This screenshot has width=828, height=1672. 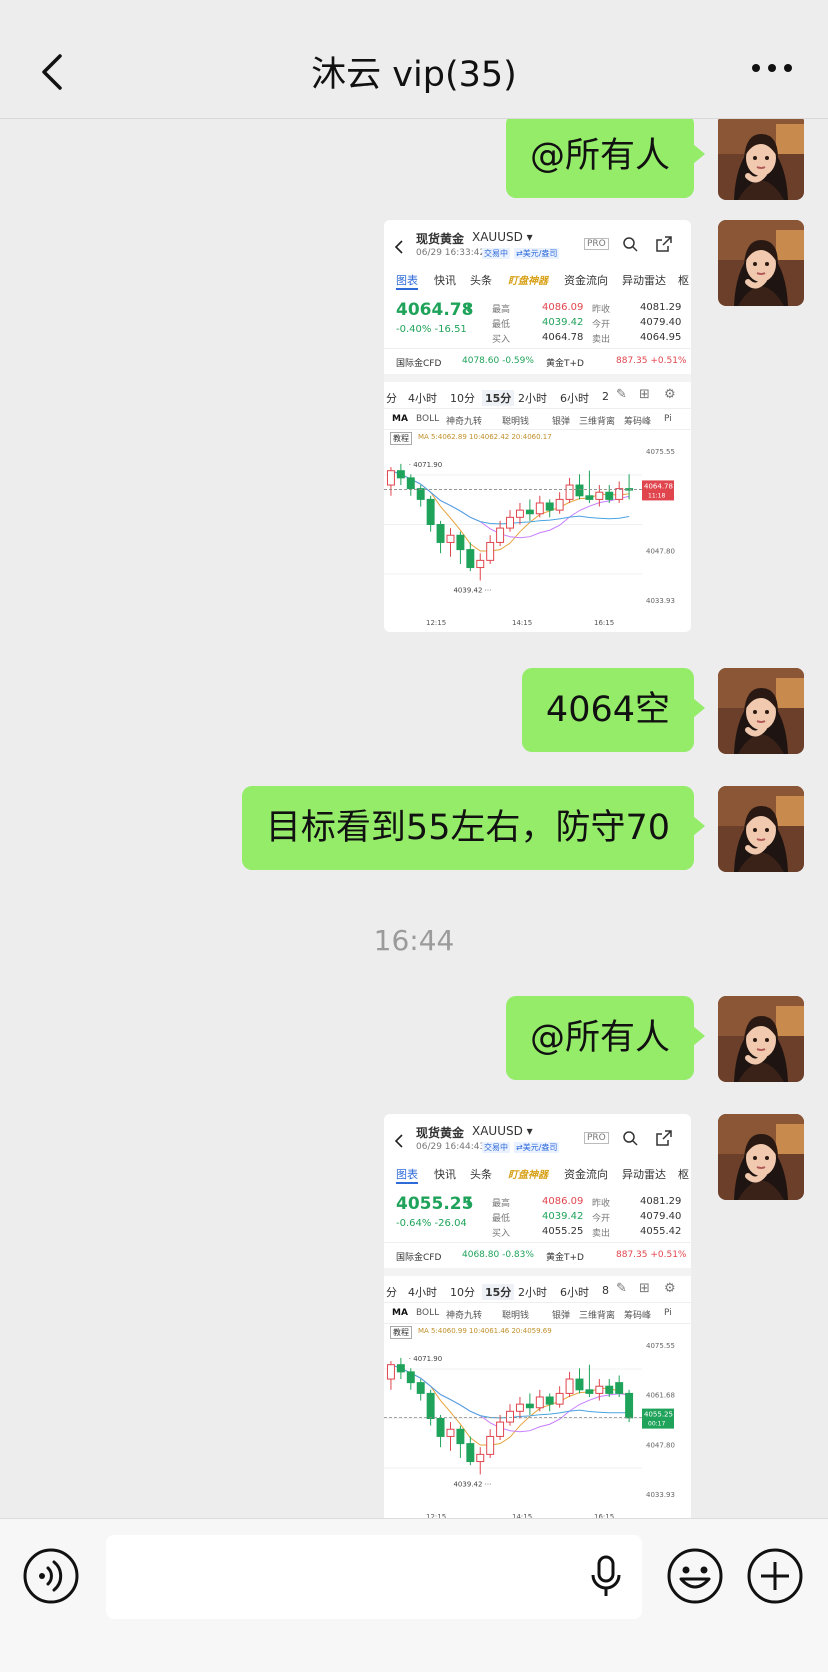 What do you see at coordinates (606, 1577) in the screenshot?
I see `microphone-icon` at bounding box center [606, 1577].